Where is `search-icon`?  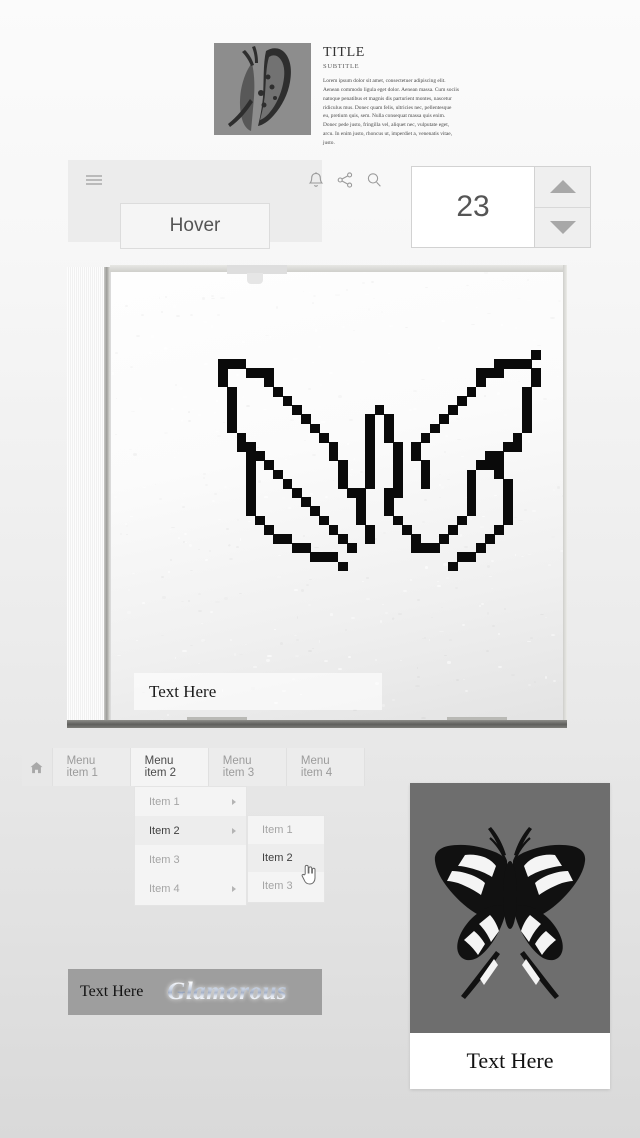 search-icon is located at coordinates (374, 180).